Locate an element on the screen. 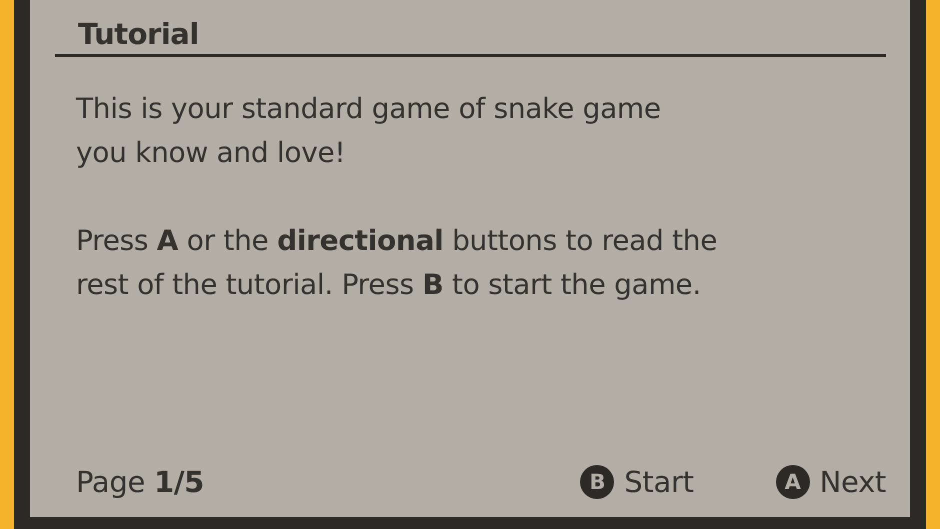 The width and height of the screenshot is (940, 529). tutorial-text: rest of the tutorial. Press B to start the game. is located at coordinates (389, 285).